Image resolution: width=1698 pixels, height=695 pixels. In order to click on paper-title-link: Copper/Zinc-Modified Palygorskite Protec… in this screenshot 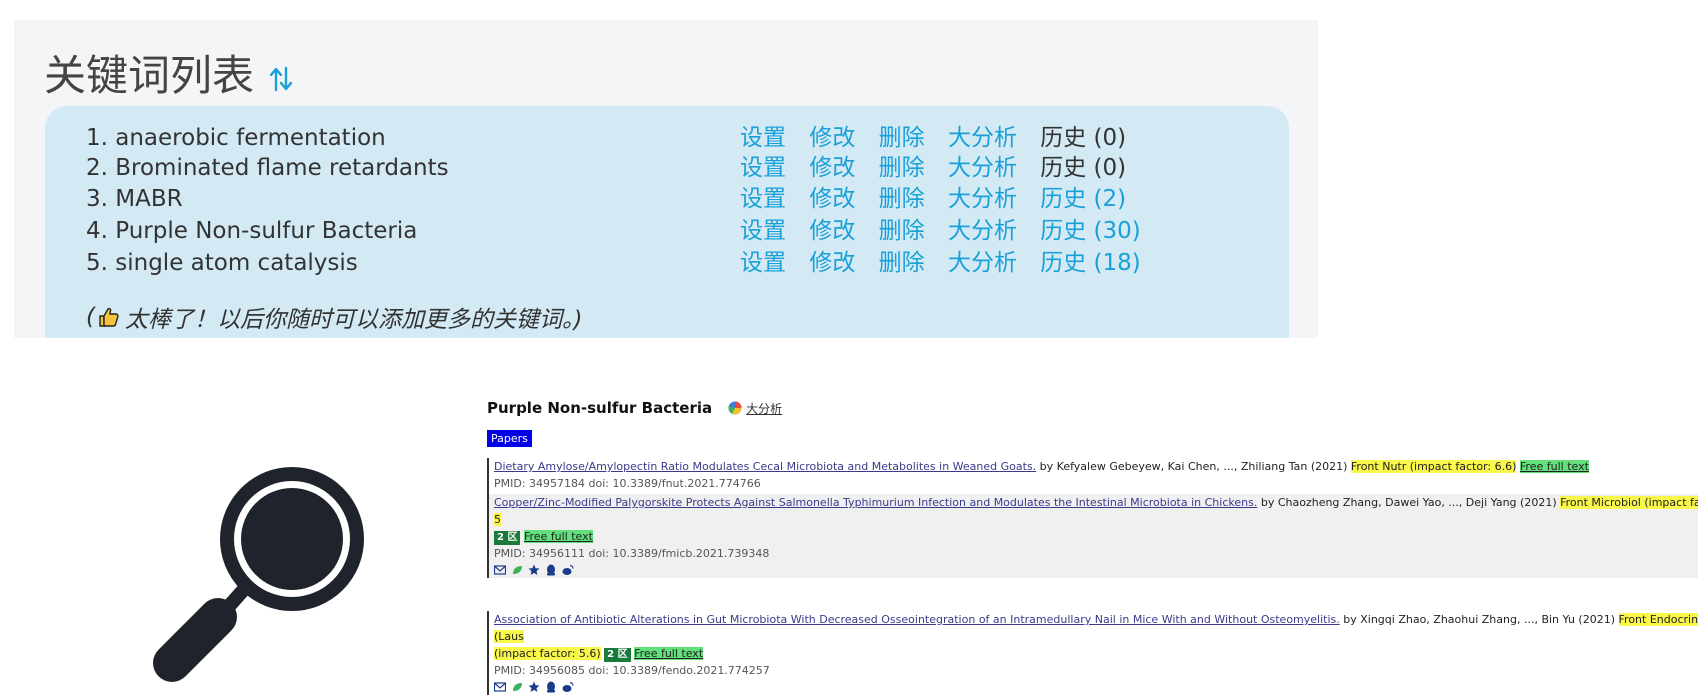, I will do `click(875, 502)`.